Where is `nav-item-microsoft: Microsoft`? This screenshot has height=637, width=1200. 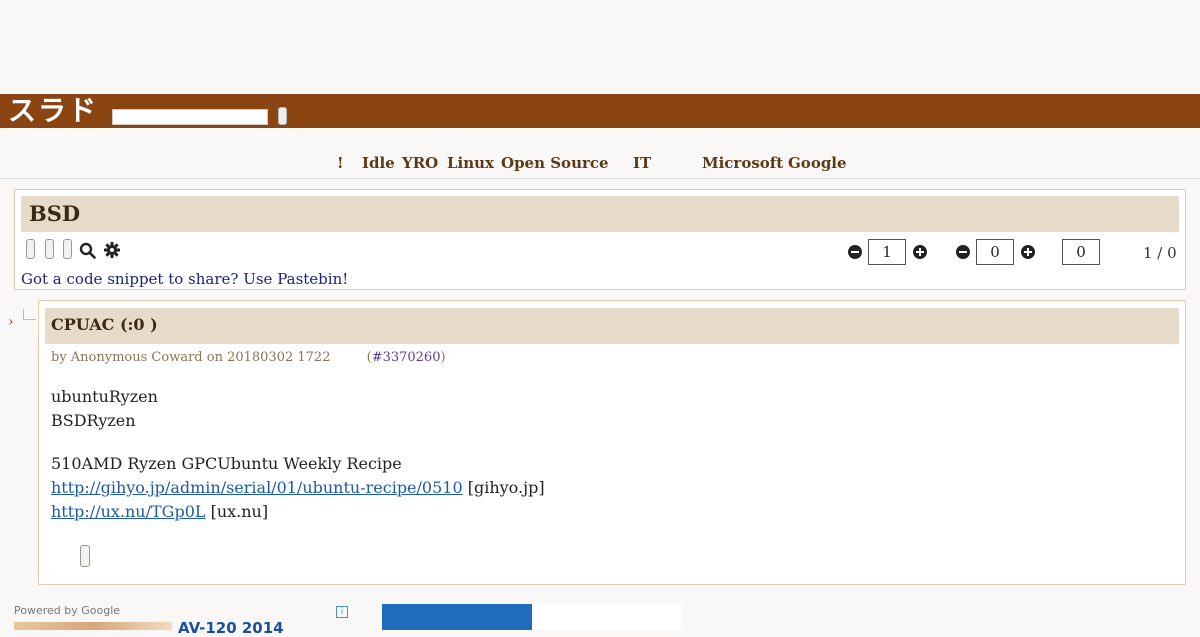
nav-item-microsoft: Microsoft is located at coordinates (742, 163).